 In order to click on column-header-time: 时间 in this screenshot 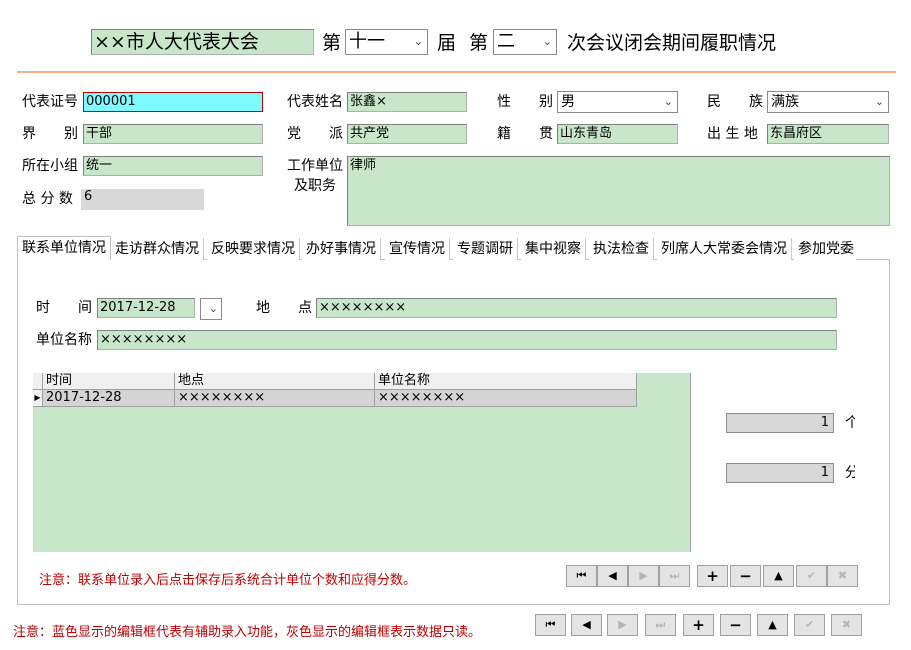, I will do `click(109, 381)`.